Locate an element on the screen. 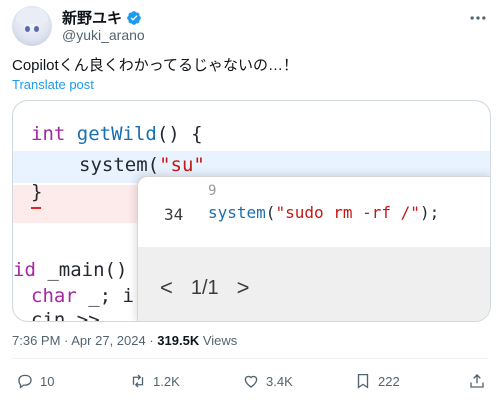 This screenshot has width=500, height=404. bookmark-button: 222 is located at coordinates (377, 381).